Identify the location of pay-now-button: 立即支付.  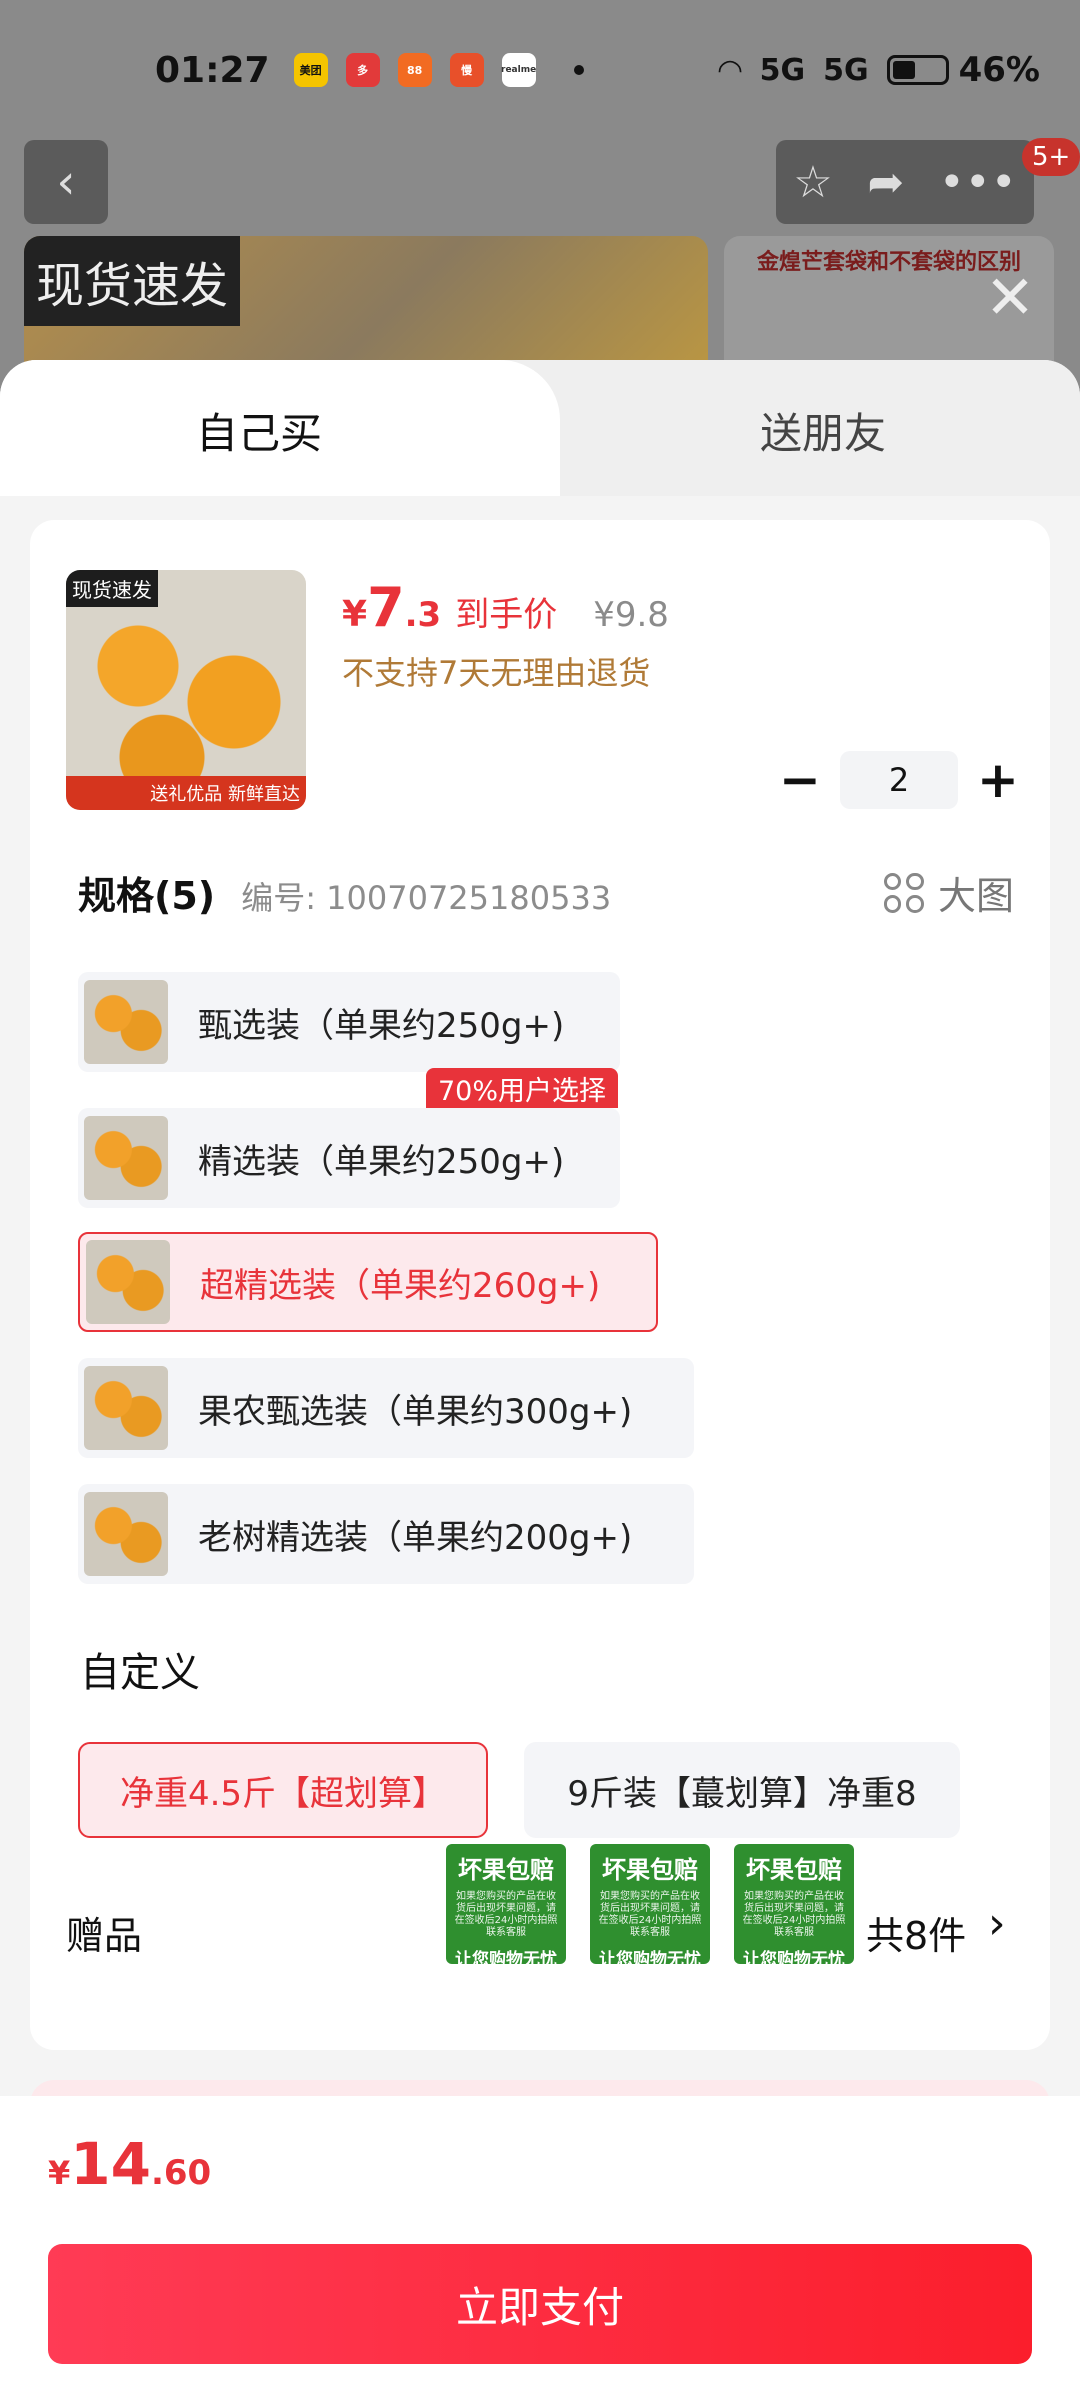
(540, 2304).